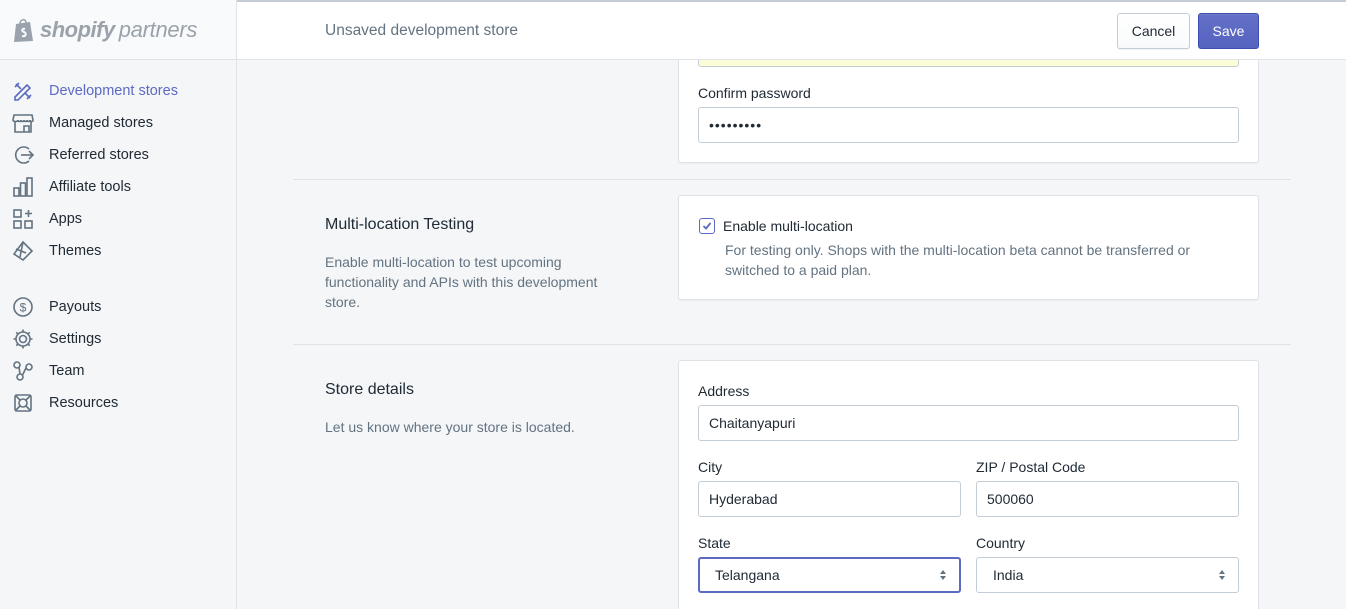  What do you see at coordinates (450, 427) in the screenshot?
I see `store-details-description: Let us know where your store is located.` at bounding box center [450, 427].